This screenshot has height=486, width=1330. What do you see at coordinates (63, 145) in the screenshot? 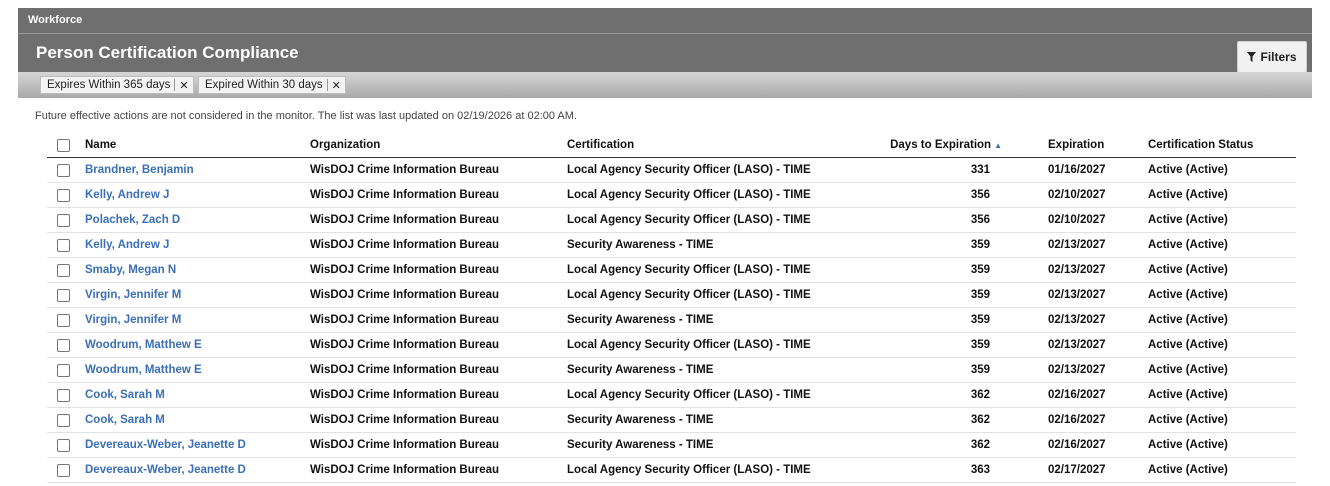
I see `select-all-checkbox` at bounding box center [63, 145].